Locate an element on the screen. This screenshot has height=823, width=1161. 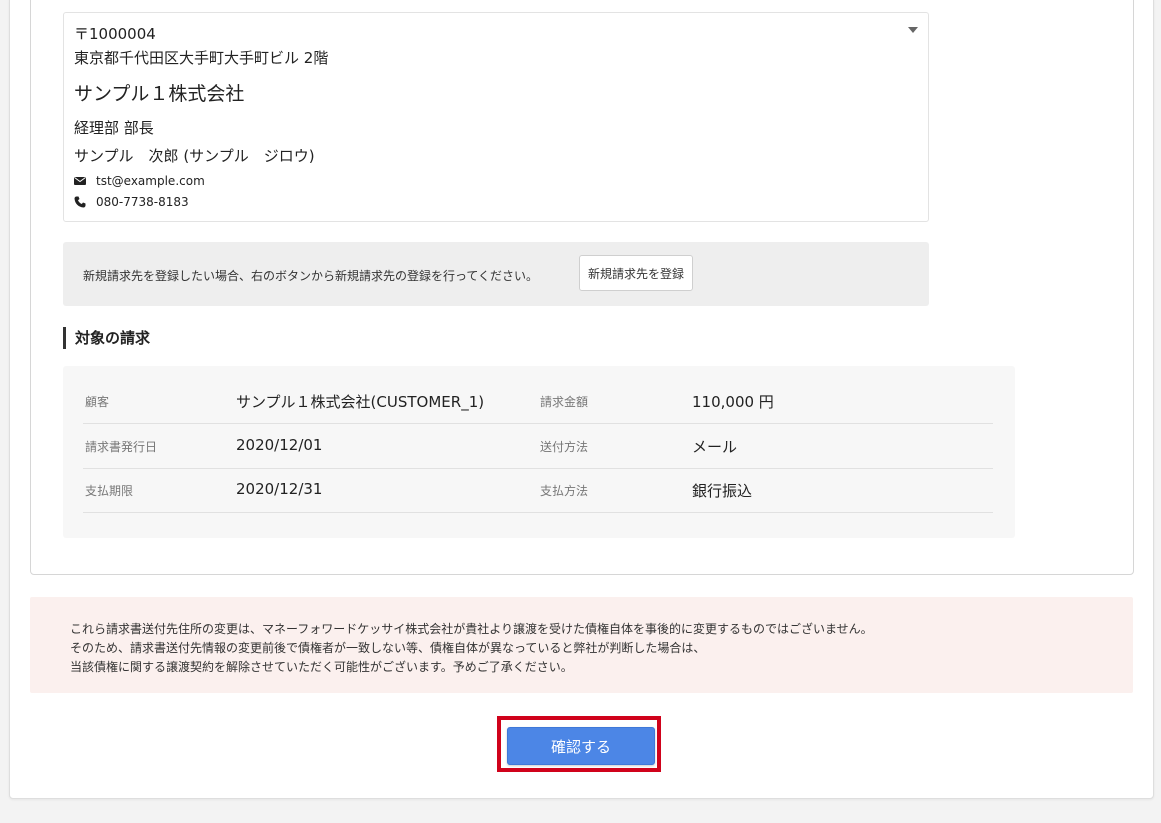
issue-date-value: 2020/12/01 is located at coordinates (279, 445).